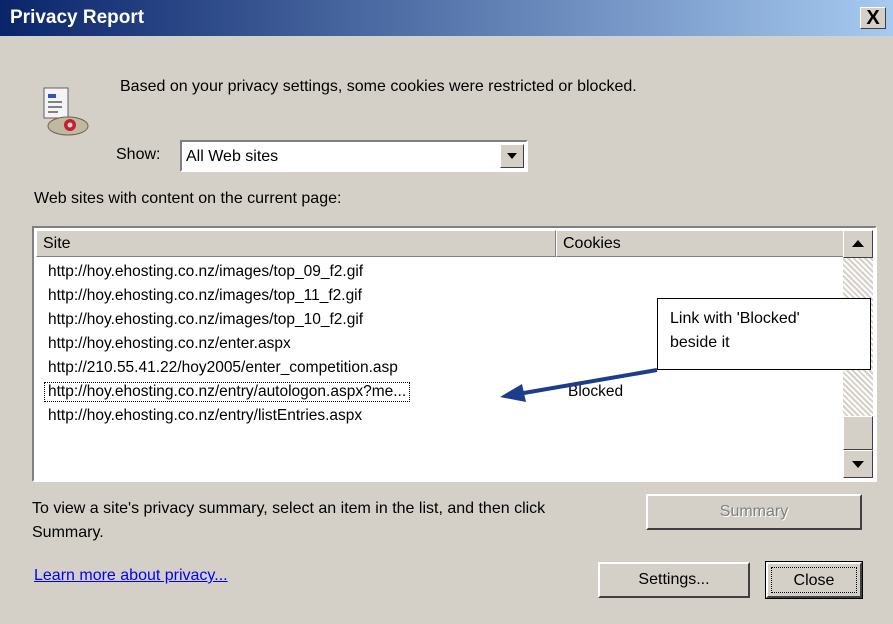  I want to click on annotation-callout: Link with 'Blocked' beside it, so click(764, 334).